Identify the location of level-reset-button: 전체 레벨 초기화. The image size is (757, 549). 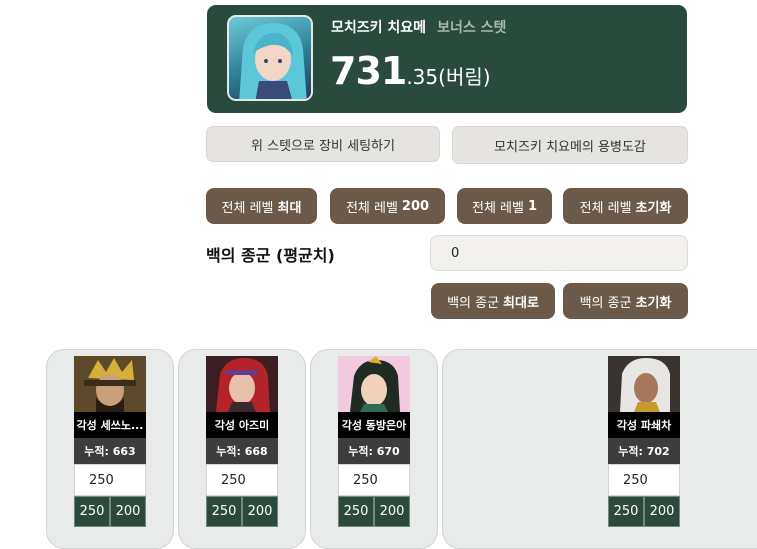
(625, 206).